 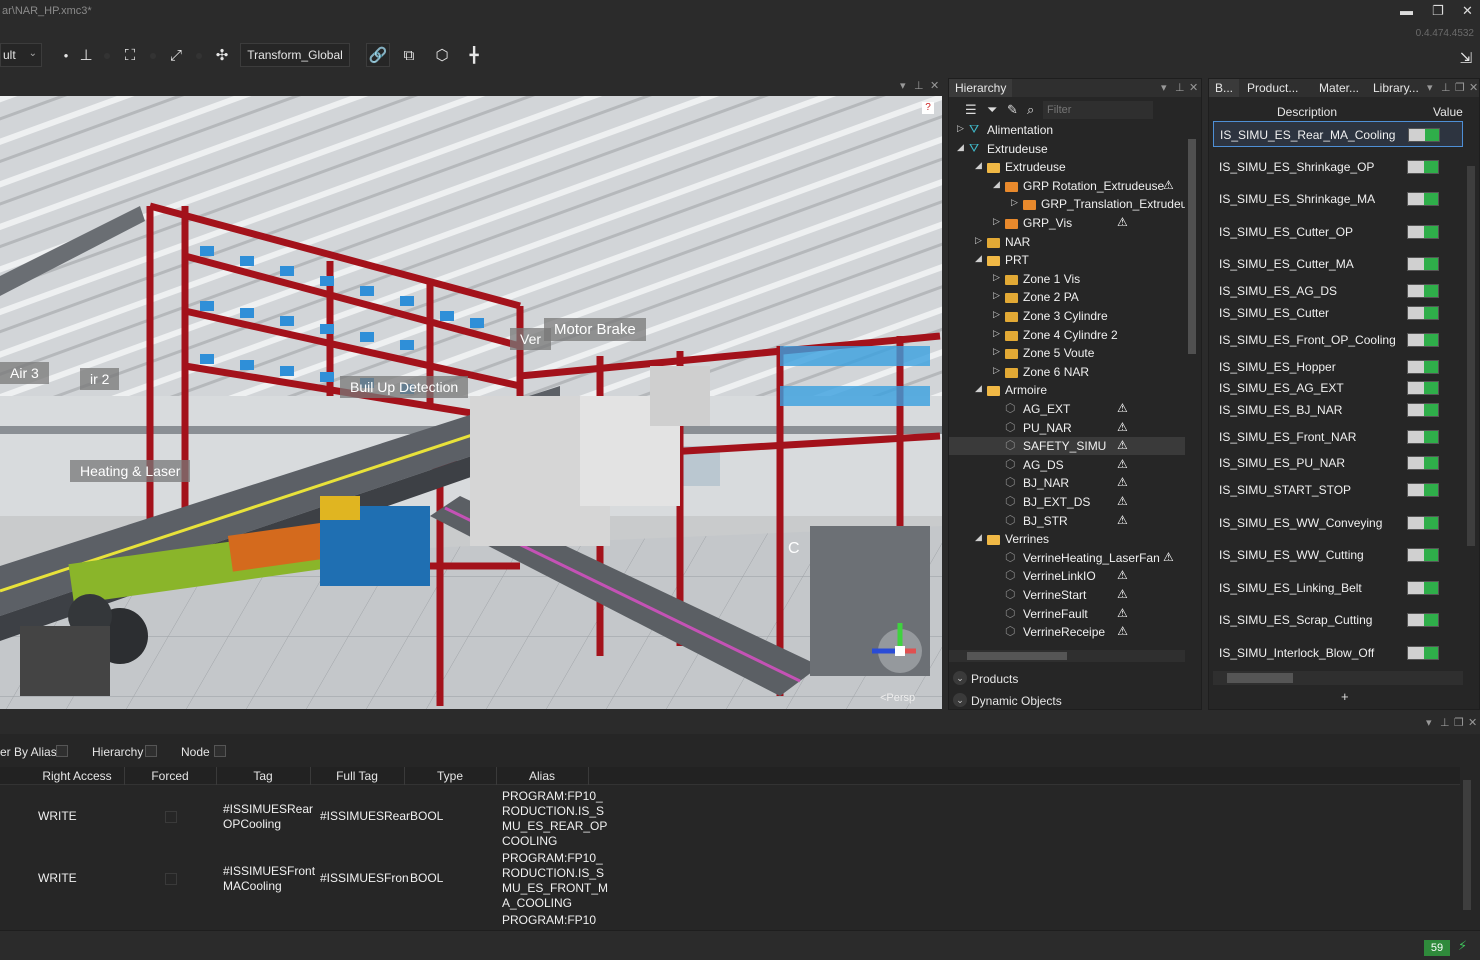 I want to click on frame-icon: ⧉, so click(x=409, y=55).